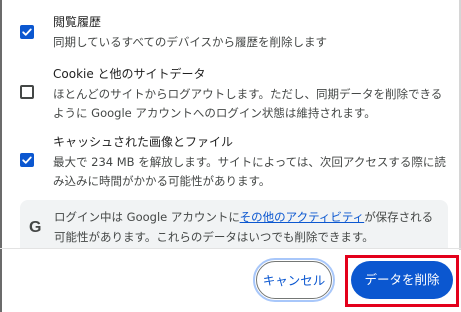  Describe the element at coordinates (402, 281) in the screenshot. I see `highlight-annotation-box` at that location.